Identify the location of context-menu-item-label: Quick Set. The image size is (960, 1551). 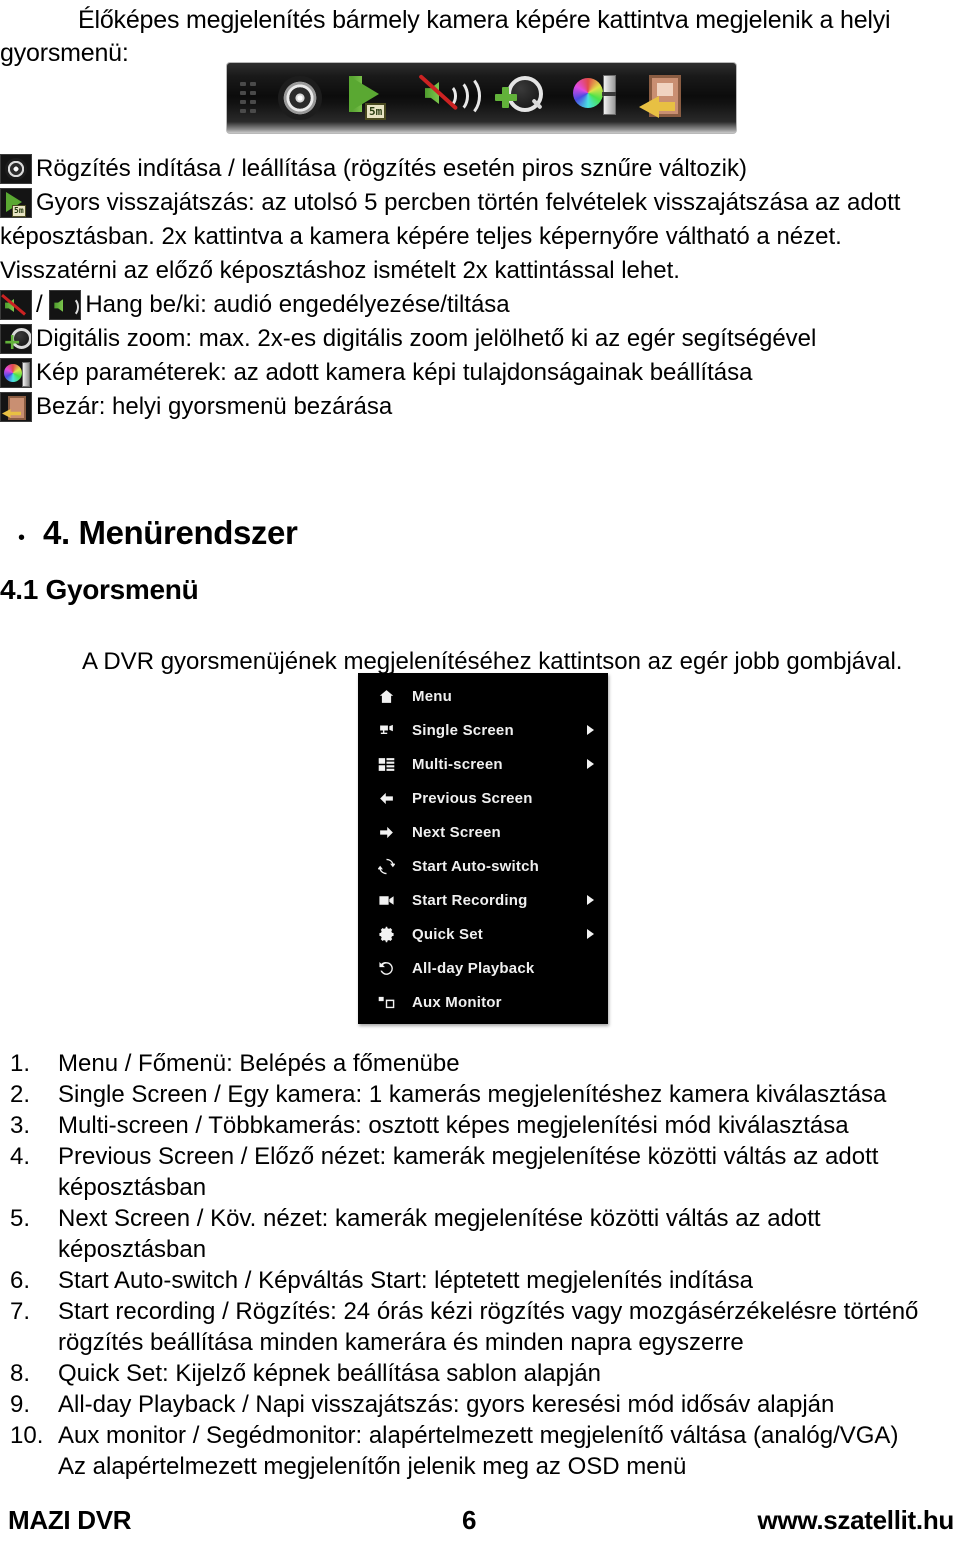
(447, 934).